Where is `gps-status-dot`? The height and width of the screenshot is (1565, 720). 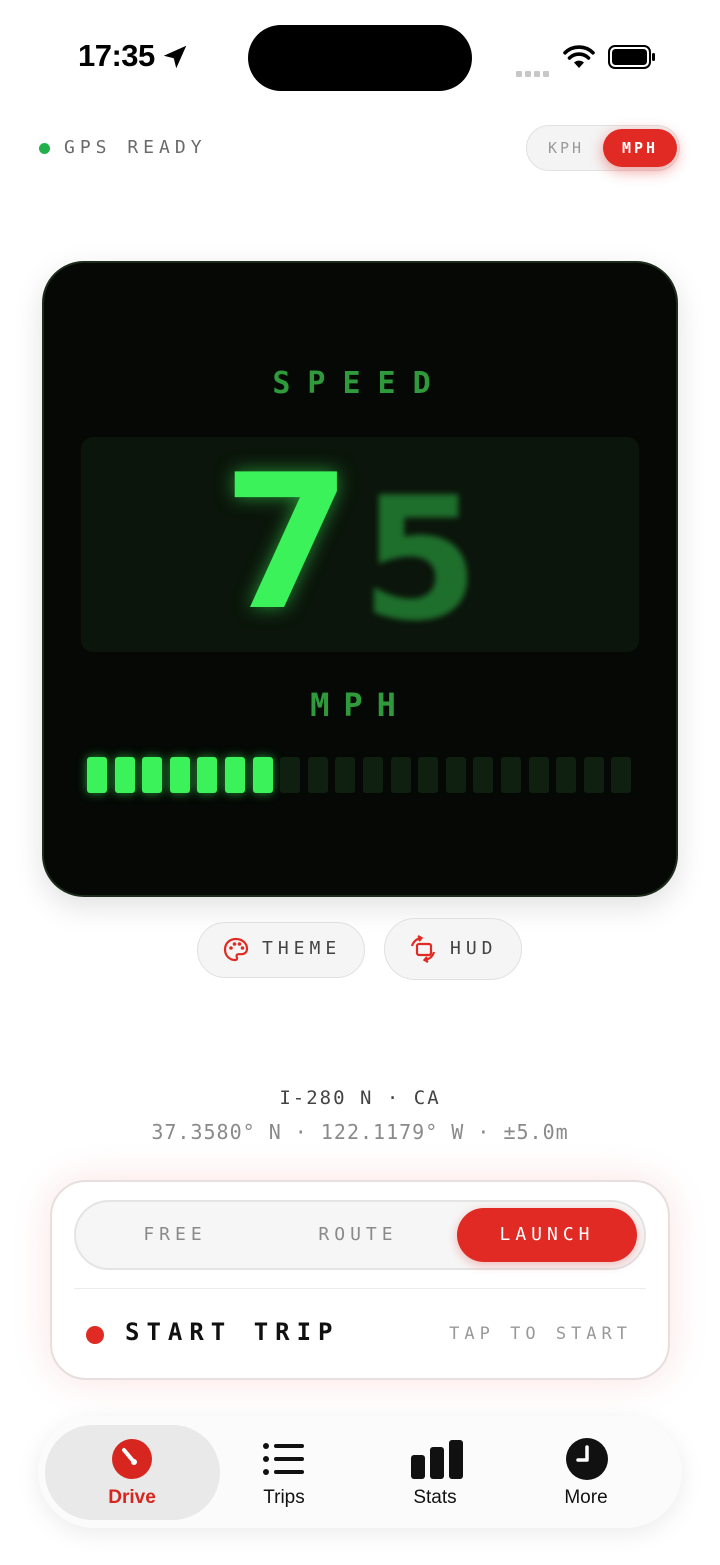
gps-status-dot is located at coordinates (44, 148).